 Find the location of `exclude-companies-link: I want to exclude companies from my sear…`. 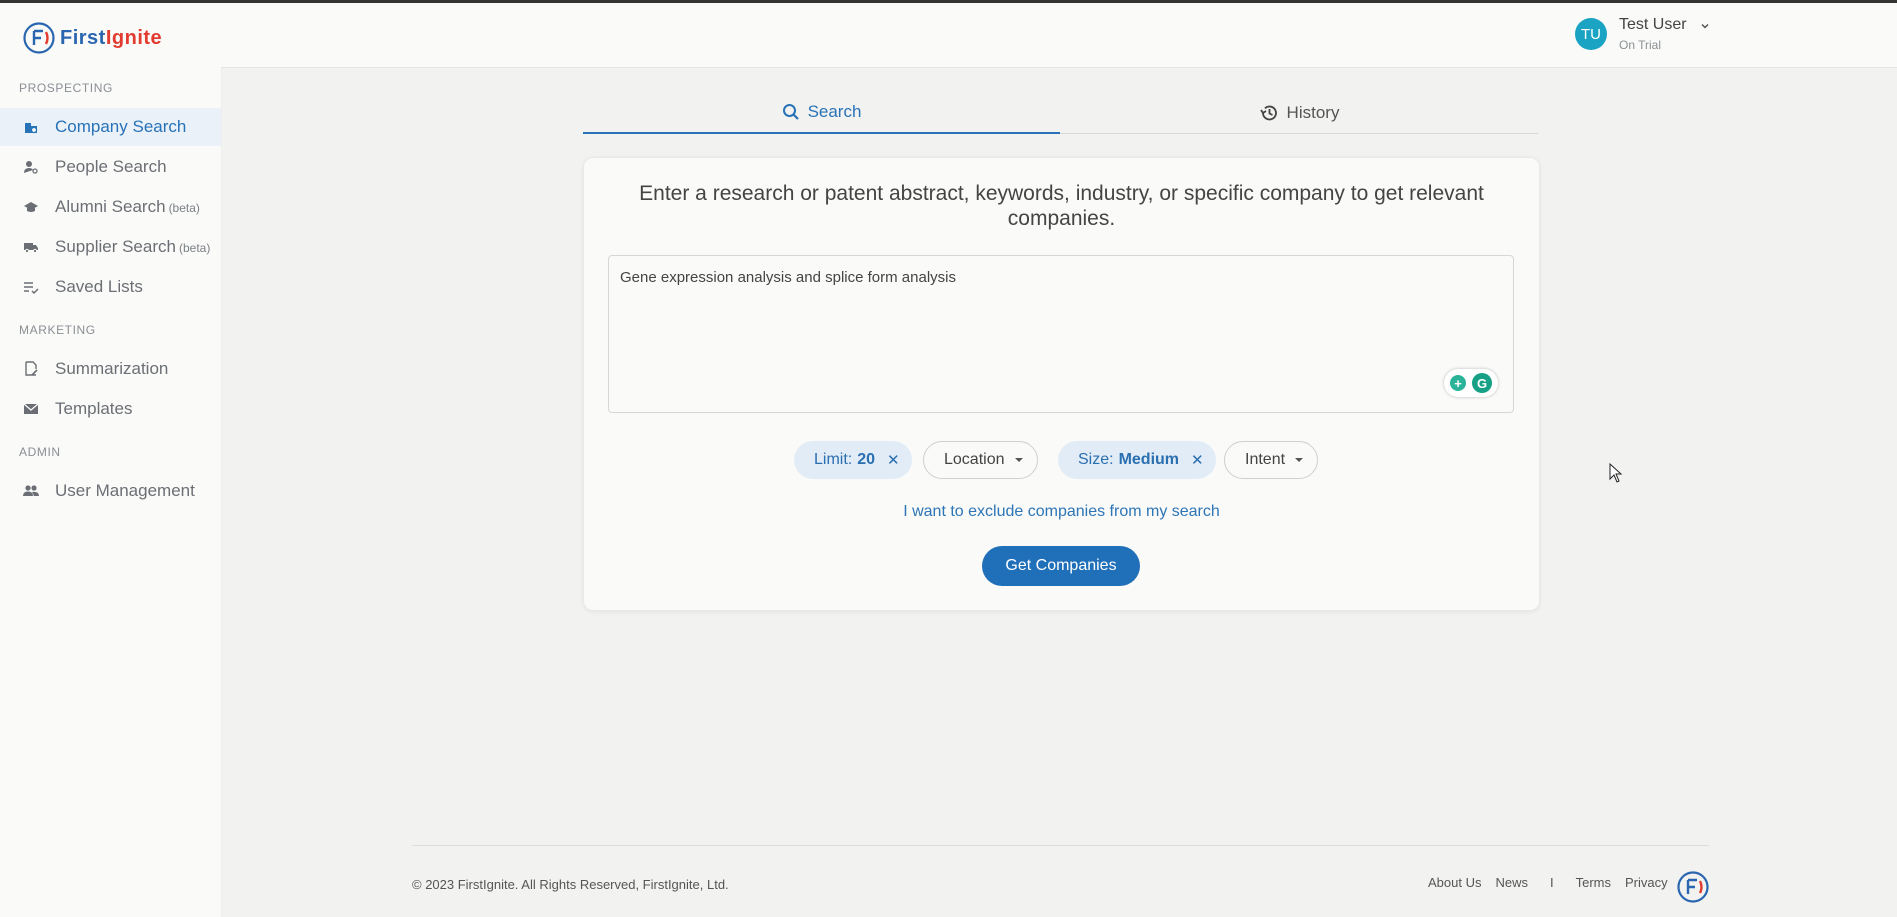

exclude-companies-link: I want to exclude companies from my sear… is located at coordinates (1061, 512).